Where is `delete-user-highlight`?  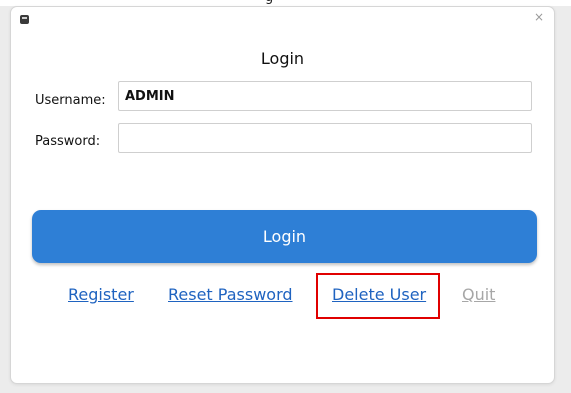 delete-user-highlight is located at coordinates (378, 296).